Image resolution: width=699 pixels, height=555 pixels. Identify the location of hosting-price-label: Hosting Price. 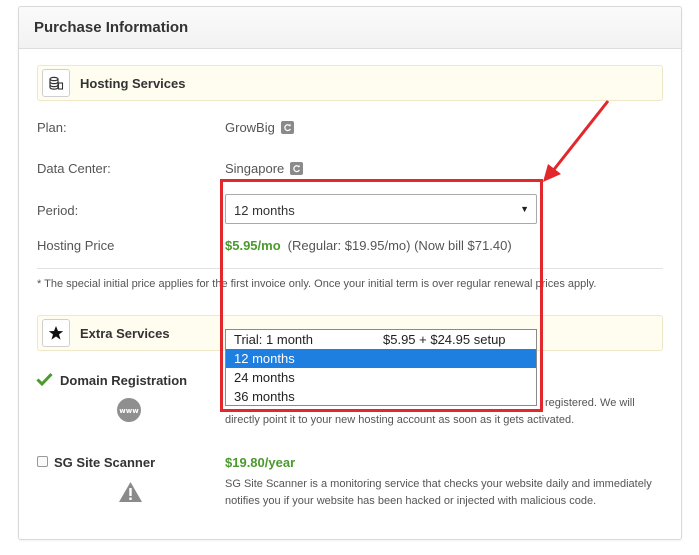
(76, 245).